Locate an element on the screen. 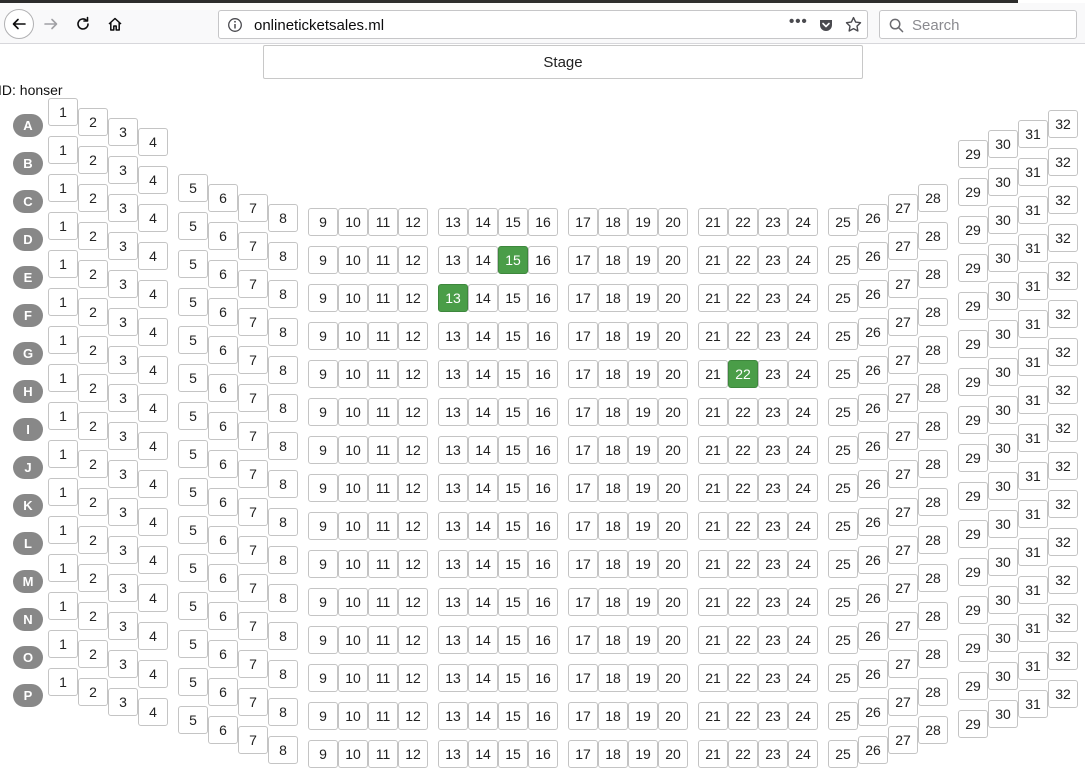  seat-h-17: 17 is located at coordinates (583, 450).